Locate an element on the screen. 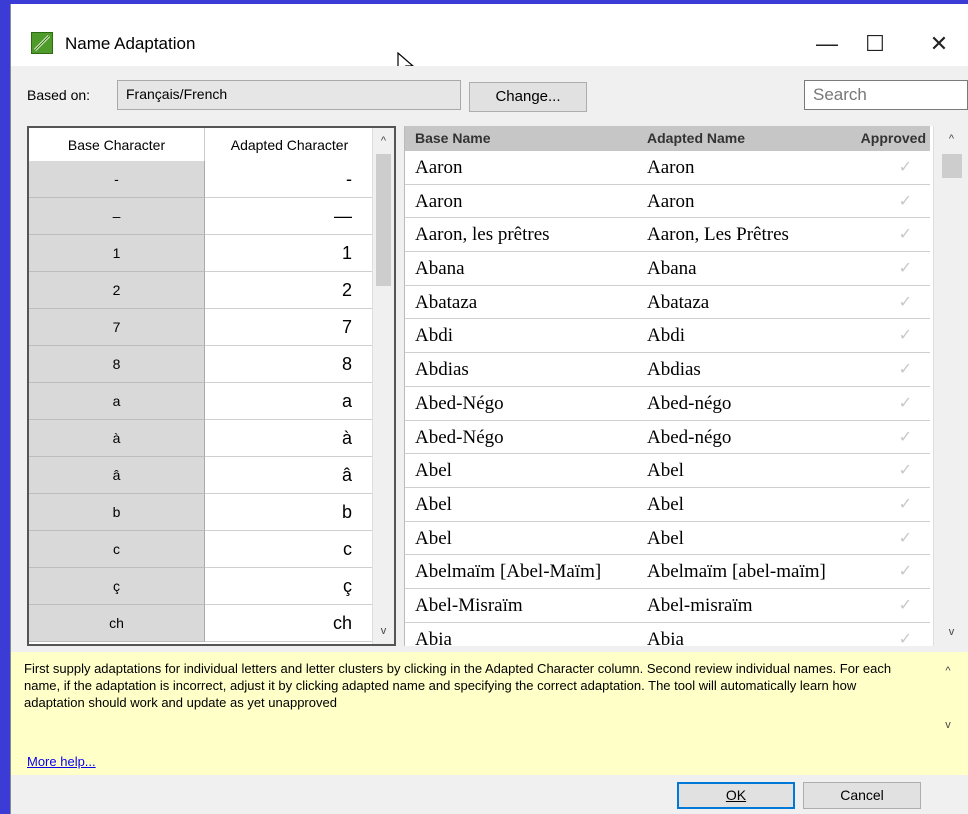 The width and height of the screenshot is (968, 814). base-character-cell: - is located at coordinates (117, 179).